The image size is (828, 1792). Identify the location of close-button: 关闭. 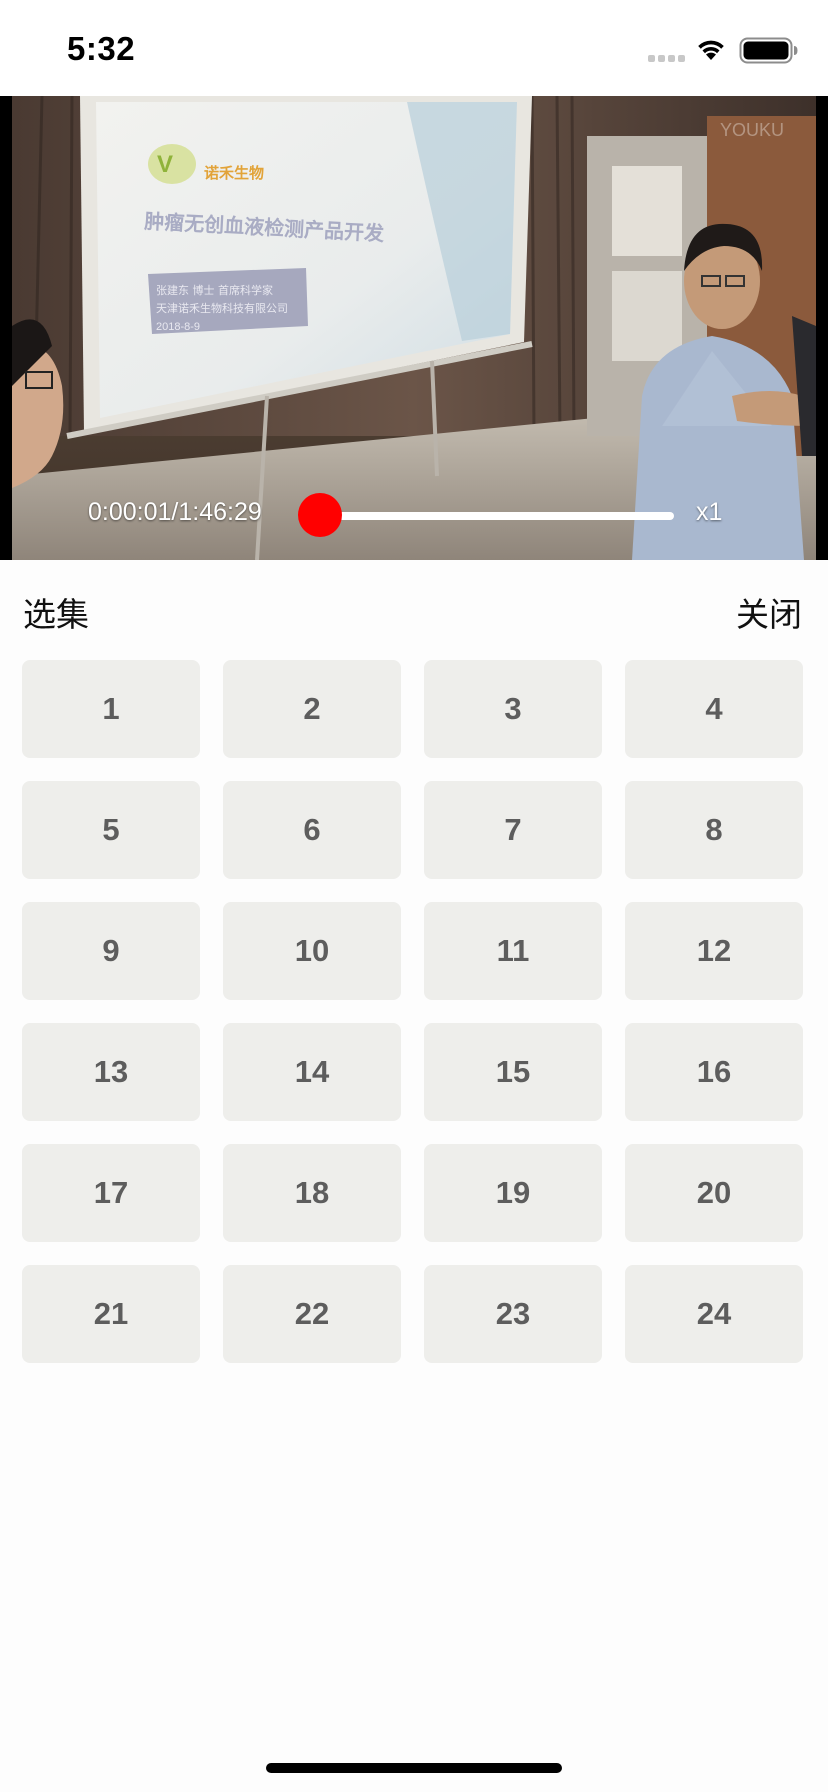
(769, 612).